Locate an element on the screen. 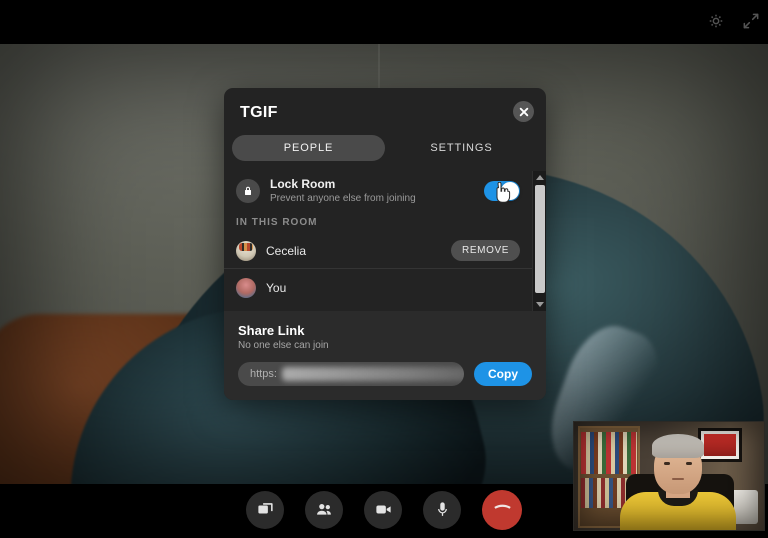 This screenshot has width=768, height=538. lock-room-toggle is located at coordinates (502, 191).